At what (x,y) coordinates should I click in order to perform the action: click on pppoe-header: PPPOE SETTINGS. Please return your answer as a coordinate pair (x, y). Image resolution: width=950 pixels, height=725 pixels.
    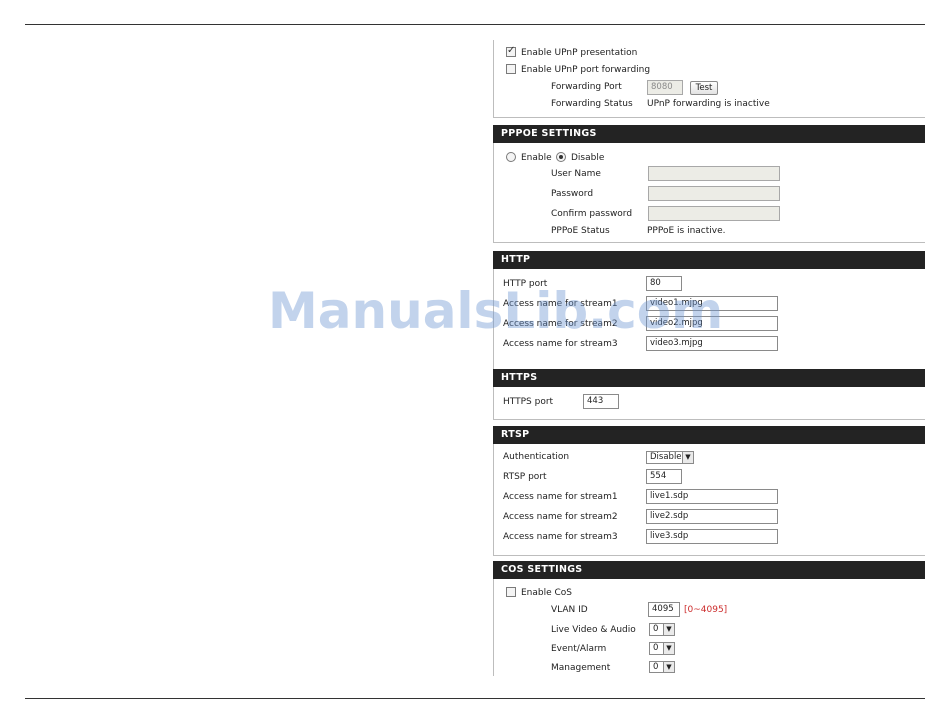
    Looking at the image, I should click on (709, 134).